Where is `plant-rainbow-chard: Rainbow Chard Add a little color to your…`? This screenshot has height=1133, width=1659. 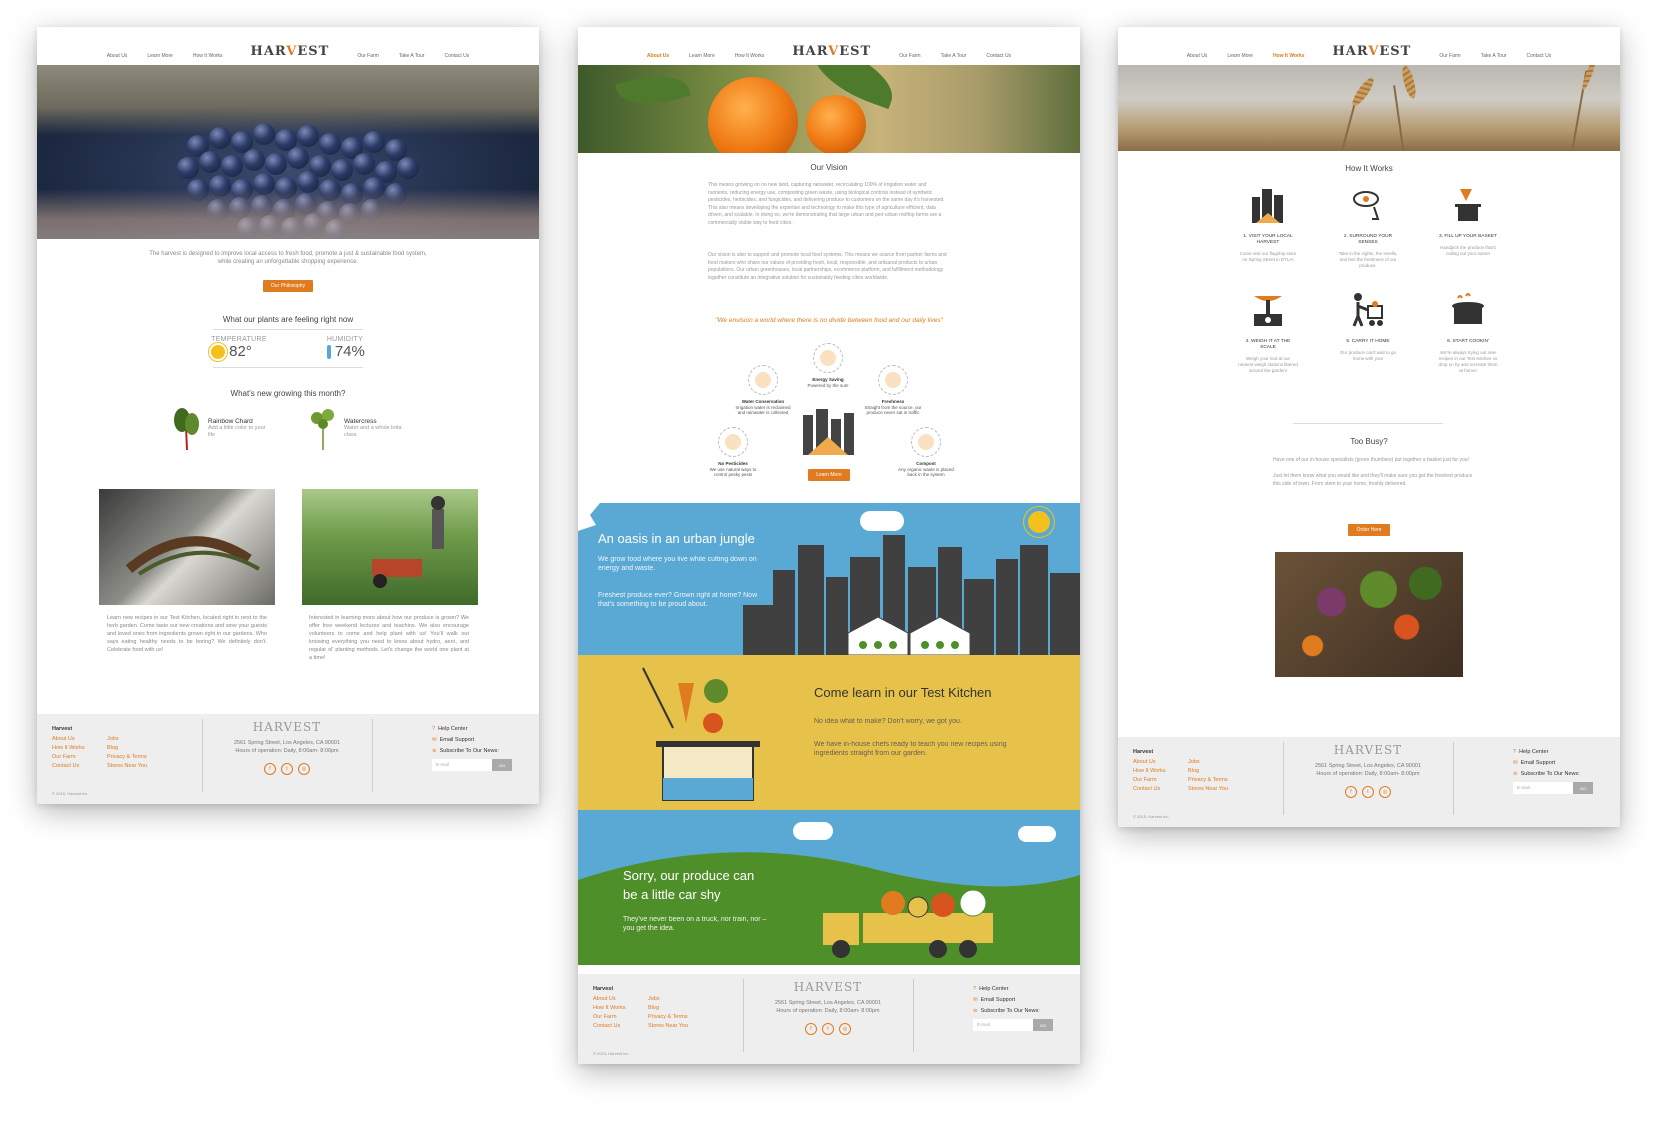 plant-rainbow-chard: Rainbow Chard Add a little color to your… is located at coordinates (220, 428).